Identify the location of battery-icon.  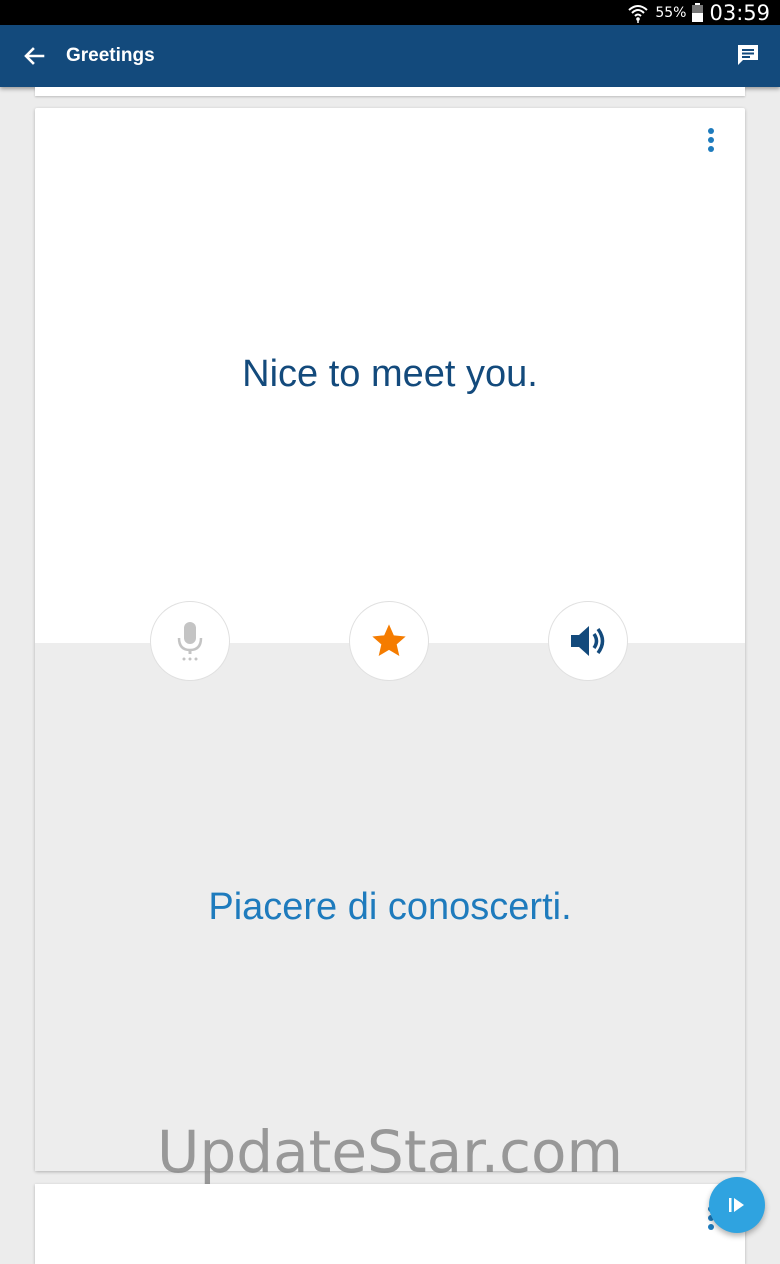
(698, 12).